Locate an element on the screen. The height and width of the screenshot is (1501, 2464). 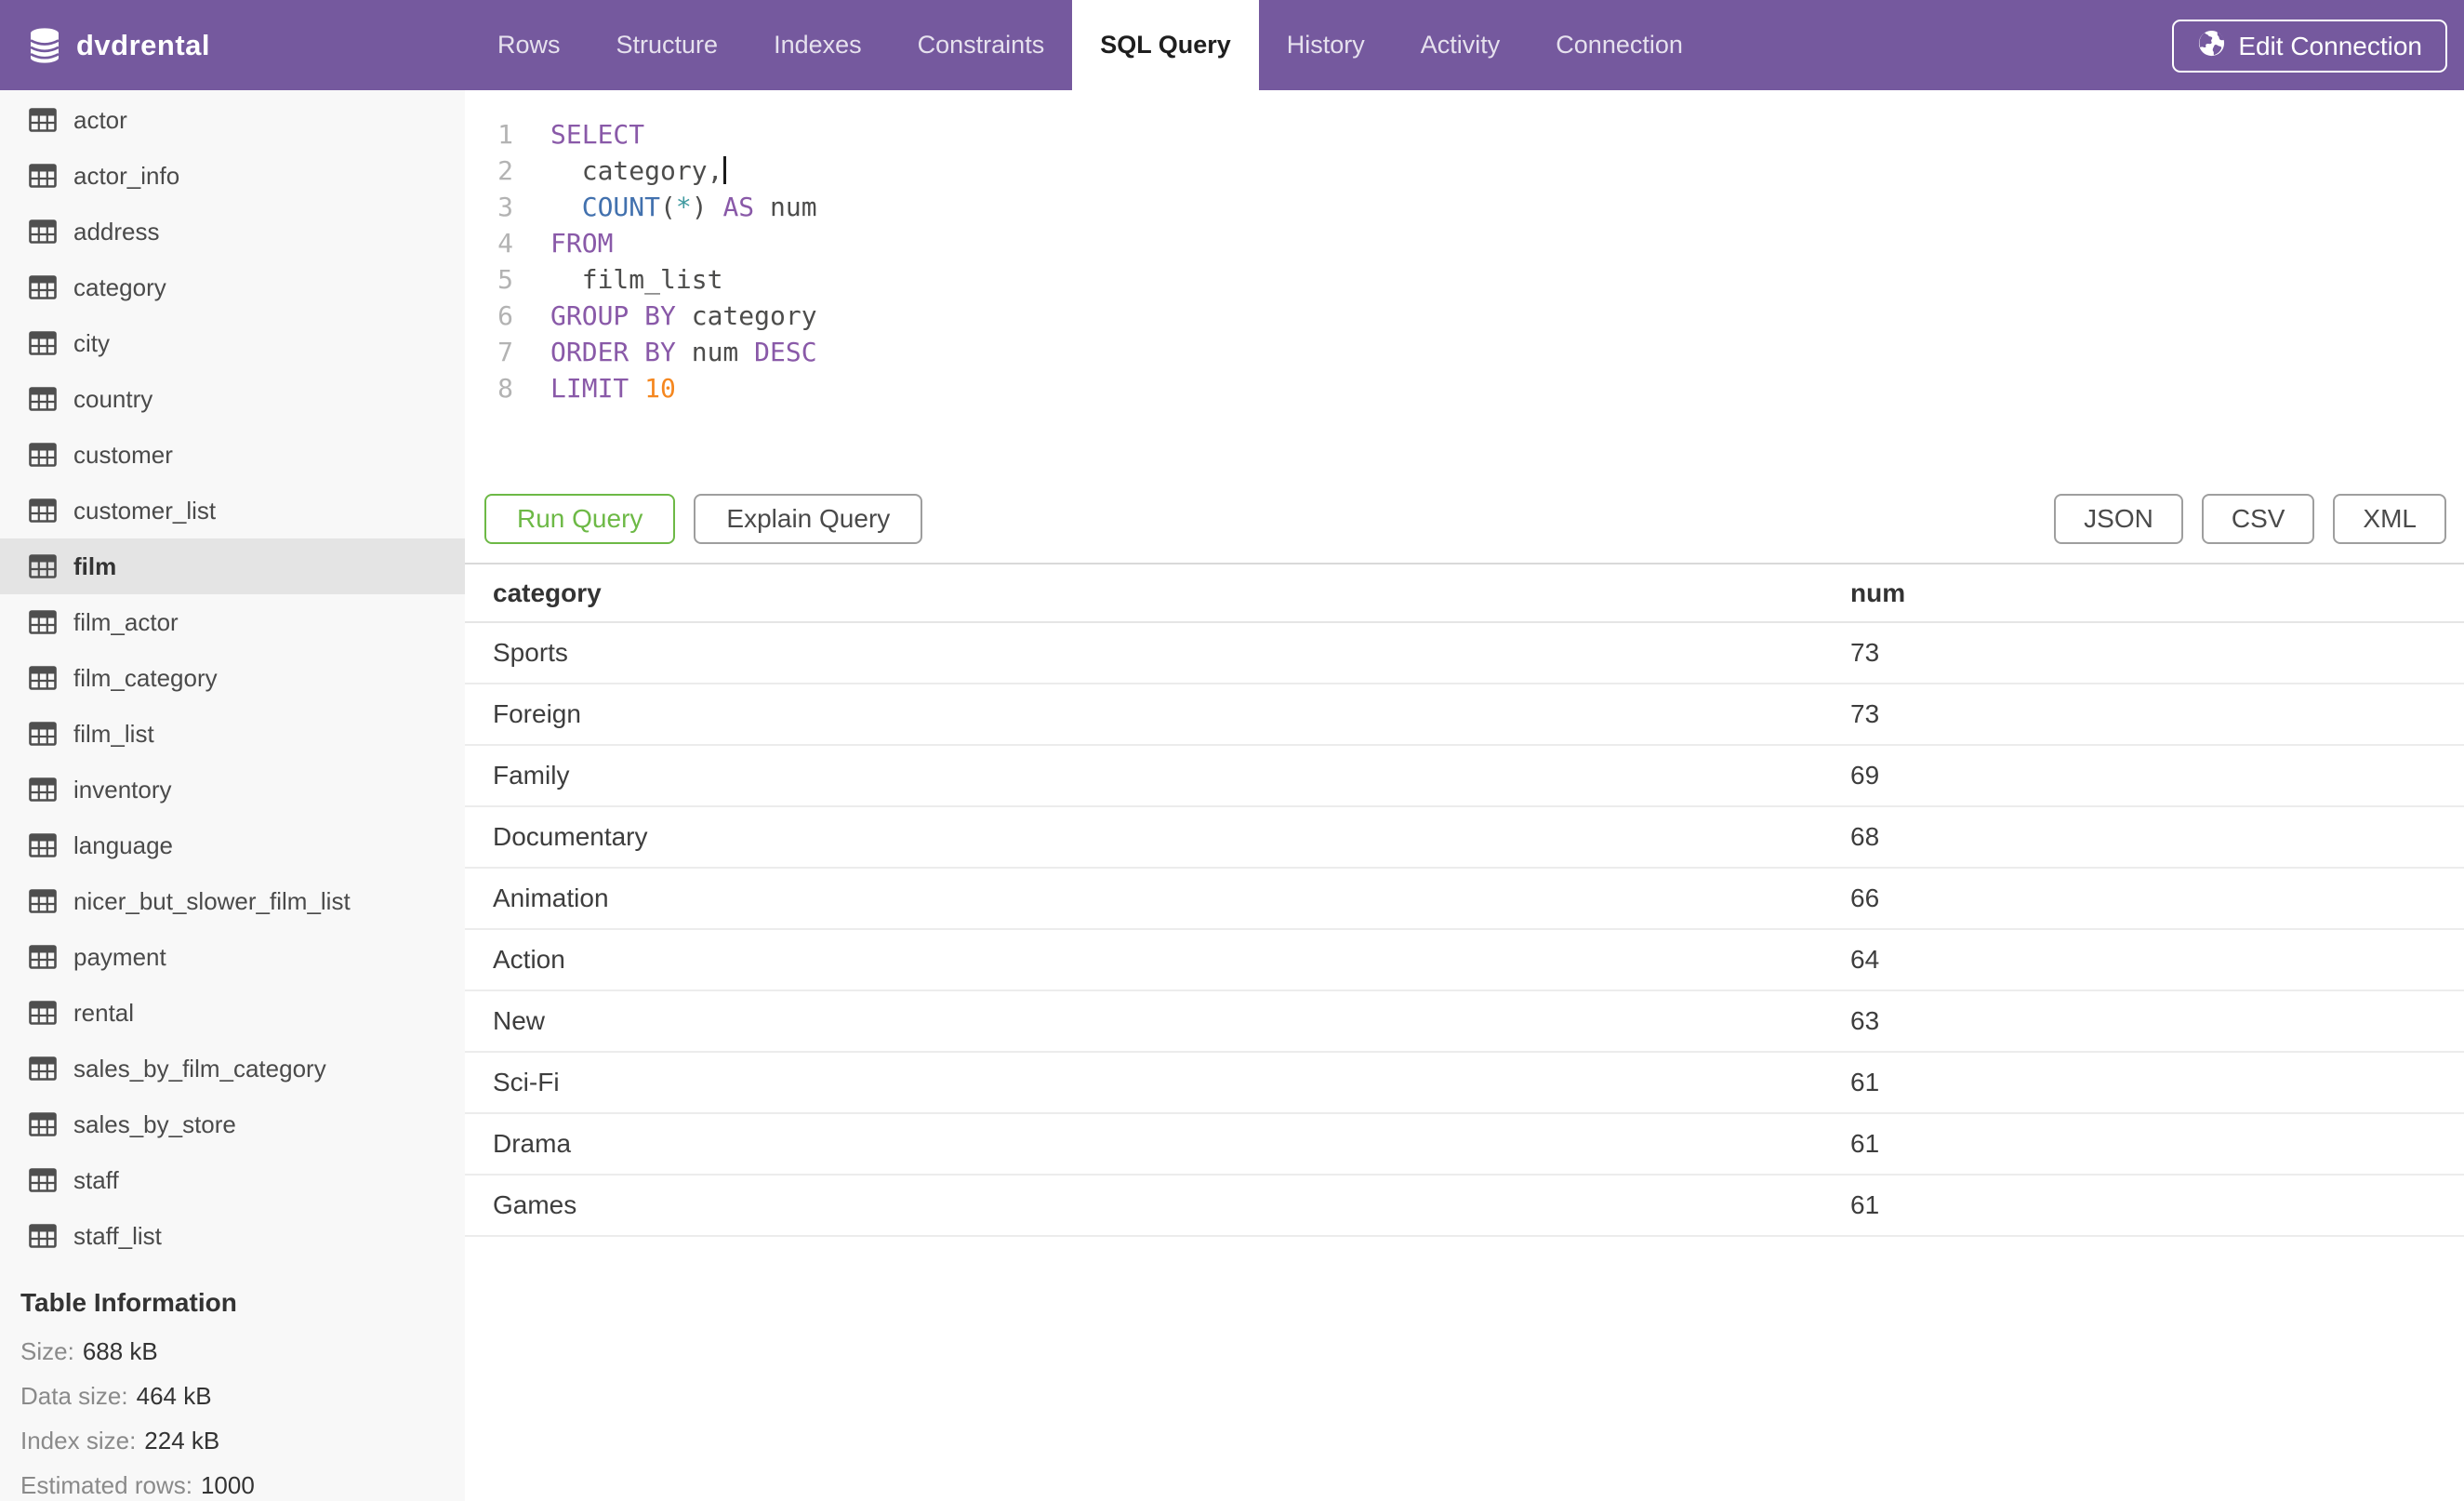
cell-category: Drama is located at coordinates (1143, 1144).